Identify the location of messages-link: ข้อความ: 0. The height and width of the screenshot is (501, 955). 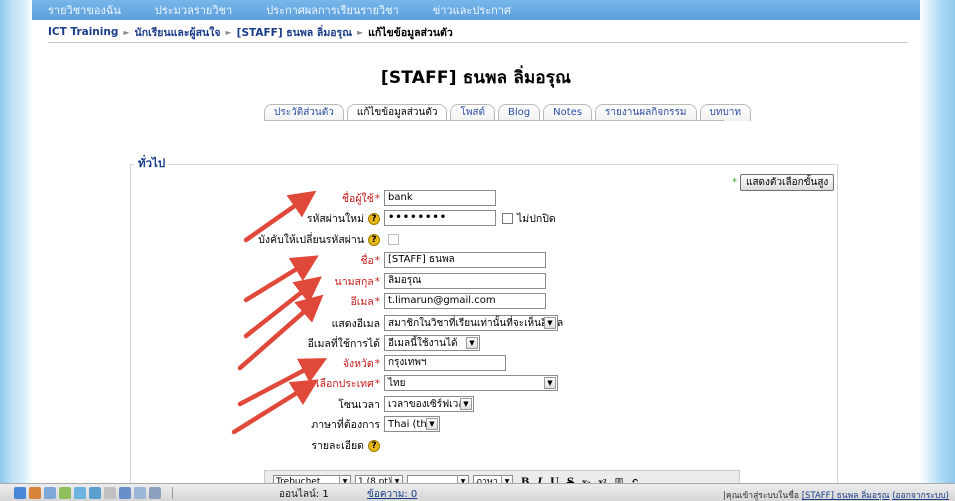
(392, 494).